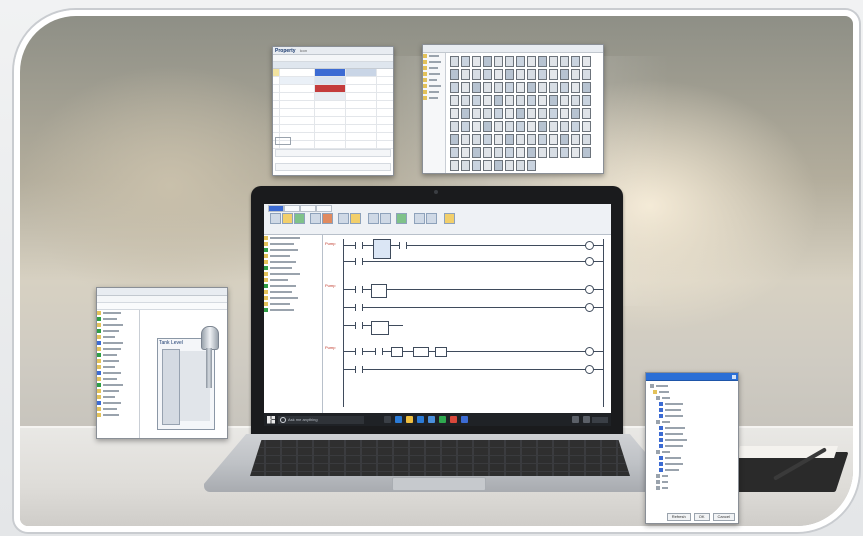 Image resolution: width=863 pixels, height=536 pixels. What do you see at coordinates (434, 98) in the screenshot?
I see `category-item` at bounding box center [434, 98].